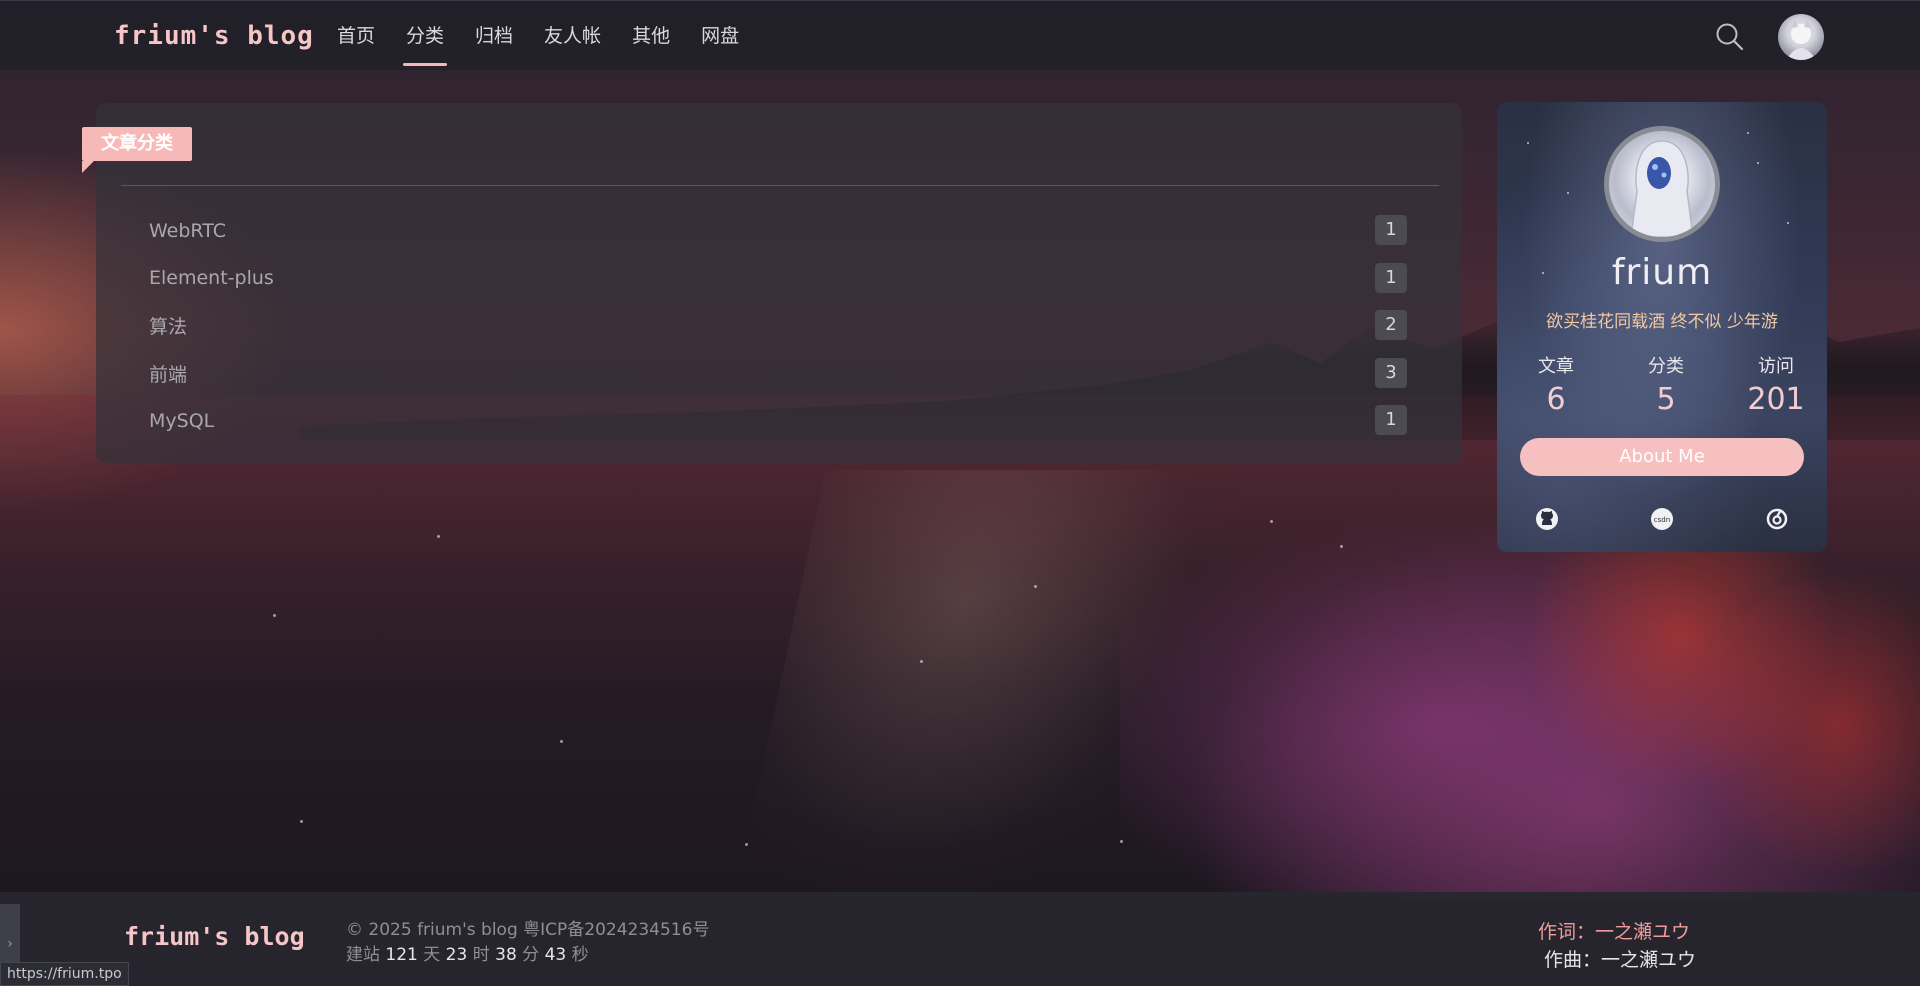  I want to click on category-count-badge: 3, so click(1391, 372).